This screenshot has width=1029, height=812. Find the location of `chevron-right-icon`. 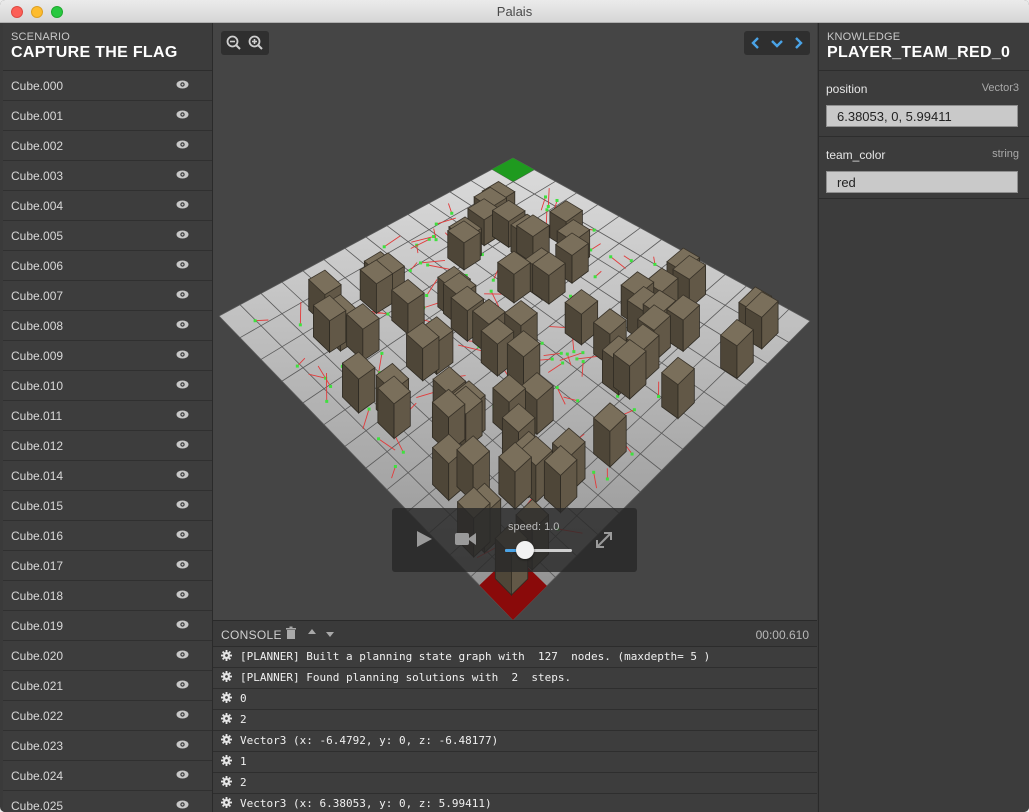

chevron-right-icon is located at coordinates (798, 43).